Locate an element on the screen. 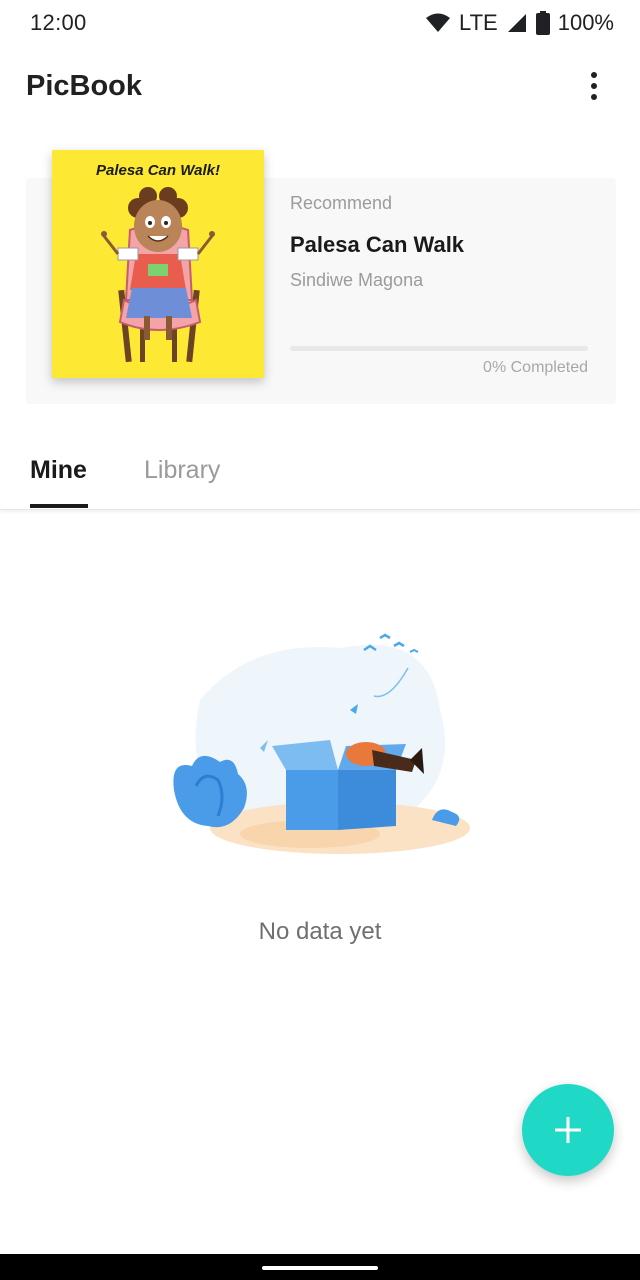  empty-state-text: No data yet is located at coordinates (320, 931).